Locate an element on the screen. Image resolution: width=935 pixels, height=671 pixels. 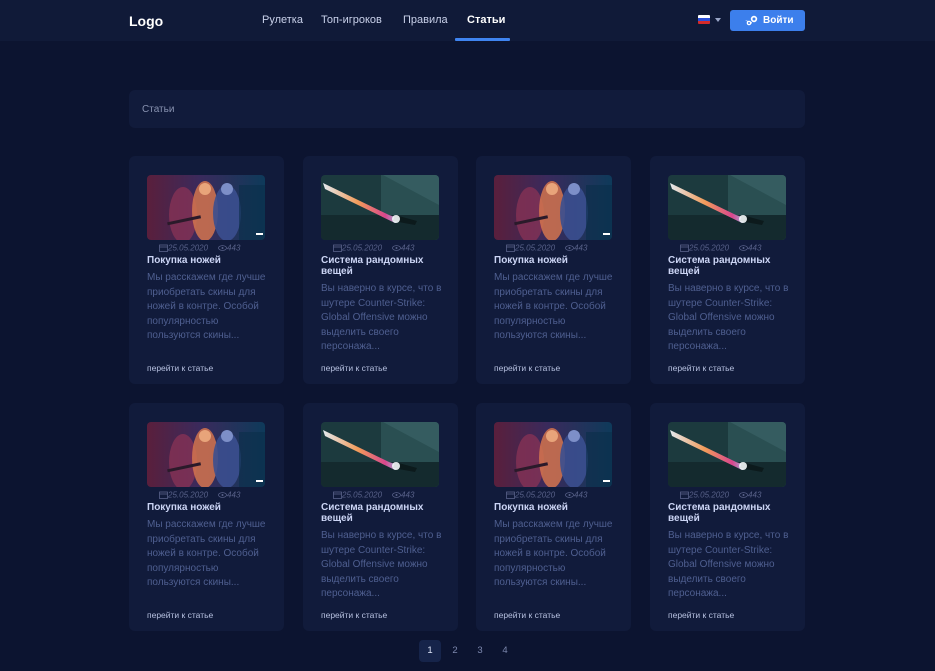
nav-item-roulette: Рулетка is located at coordinates (282, 20).